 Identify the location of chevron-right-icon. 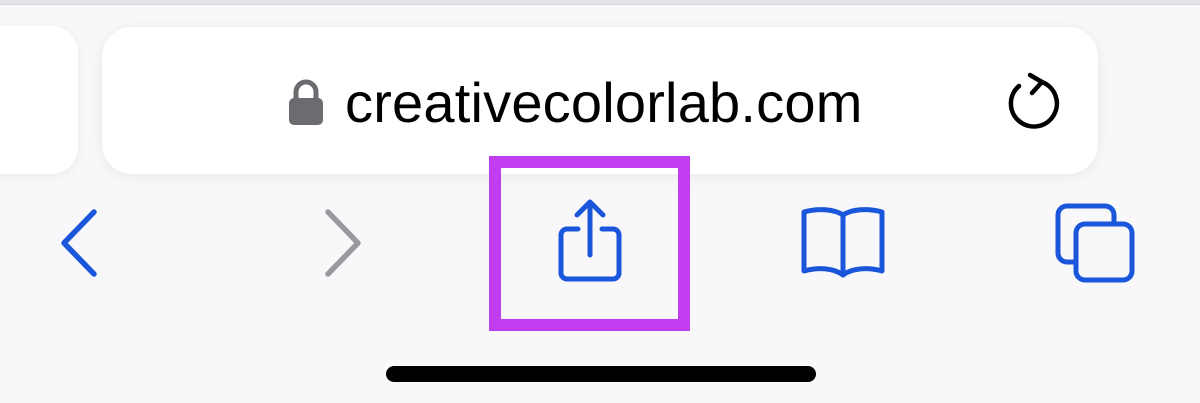
(342, 243).